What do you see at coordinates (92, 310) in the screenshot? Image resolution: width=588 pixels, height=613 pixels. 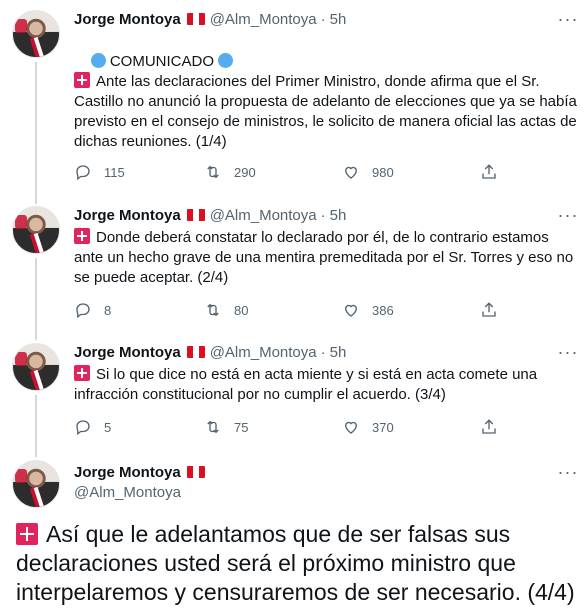 I see `reply-button: 8` at bounding box center [92, 310].